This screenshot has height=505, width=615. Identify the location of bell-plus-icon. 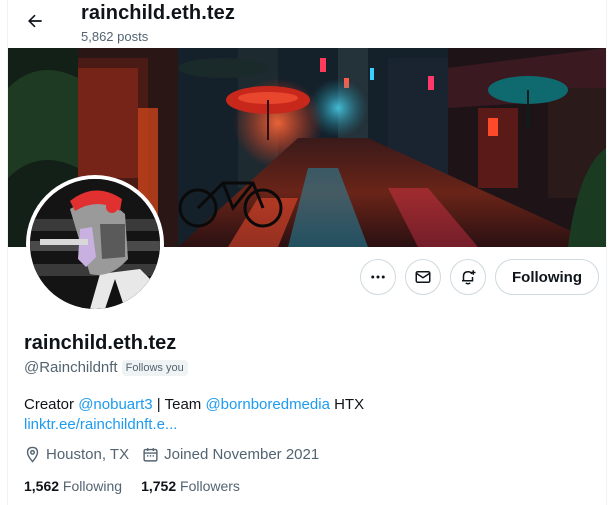
(469, 277).